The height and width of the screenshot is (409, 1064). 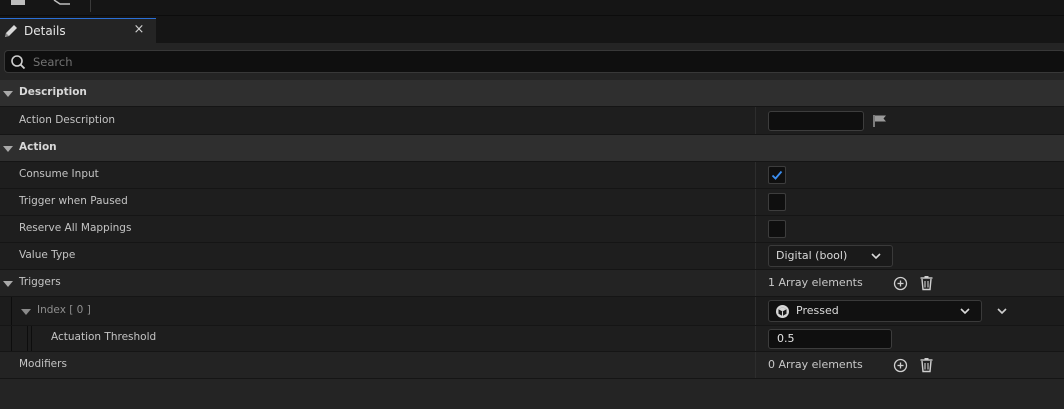 What do you see at coordinates (777, 229) in the screenshot?
I see `reserve-all-mappings-checkbox` at bounding box center [777, 229].